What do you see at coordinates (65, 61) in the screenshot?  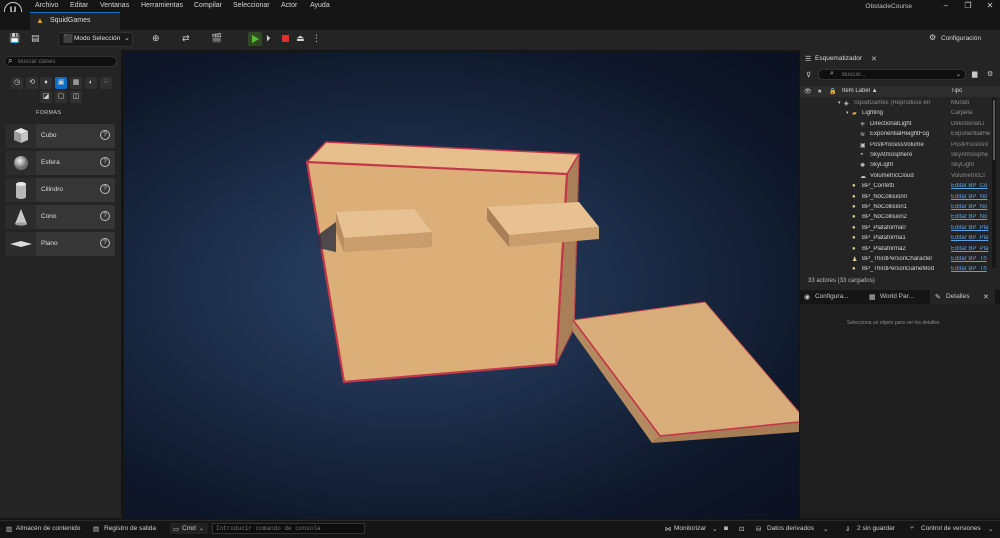 I see `class-search-input` at bounding box center [65, 61].